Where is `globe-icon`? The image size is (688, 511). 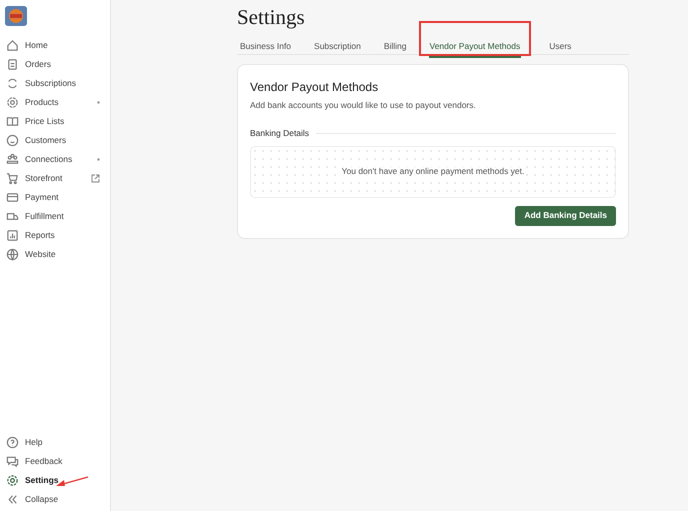 globe-icon is located at coordinates (12, 254).